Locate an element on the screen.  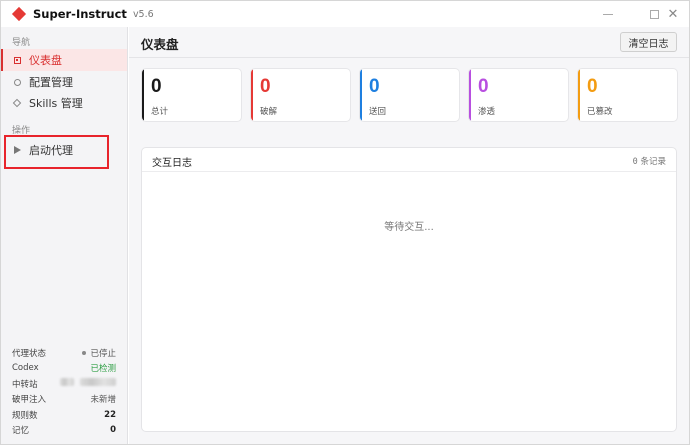
page-title: 仪表盘 is located at coordinates (160, 44).